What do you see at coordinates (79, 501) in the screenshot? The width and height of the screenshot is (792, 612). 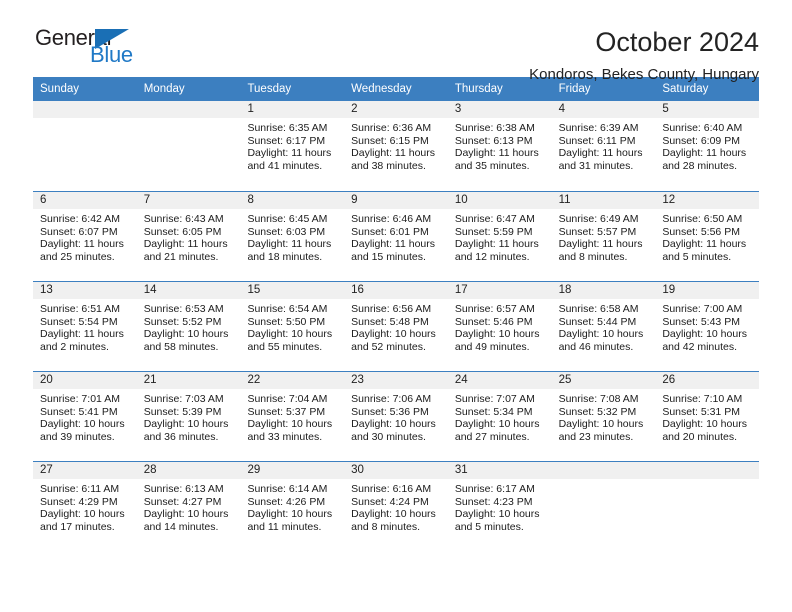 I see `sunset-text: Sunset: 4:29 PM` at bounding box center [79, 501].